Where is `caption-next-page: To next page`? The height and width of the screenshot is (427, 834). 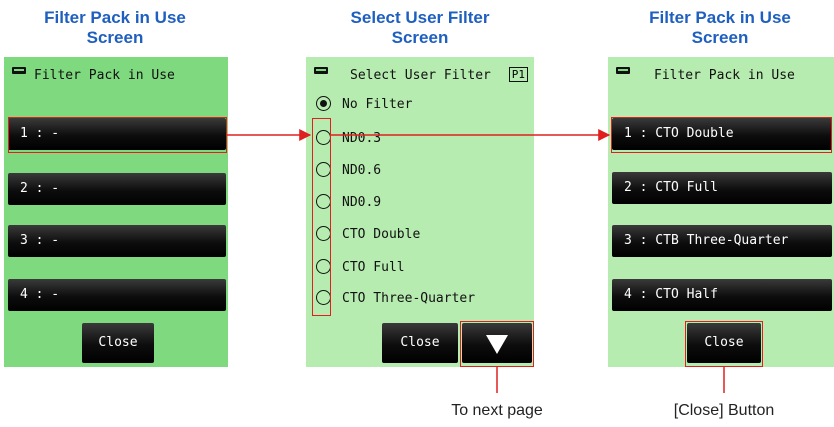
caption-next-page: To next page is located at coordinates (497, 410).